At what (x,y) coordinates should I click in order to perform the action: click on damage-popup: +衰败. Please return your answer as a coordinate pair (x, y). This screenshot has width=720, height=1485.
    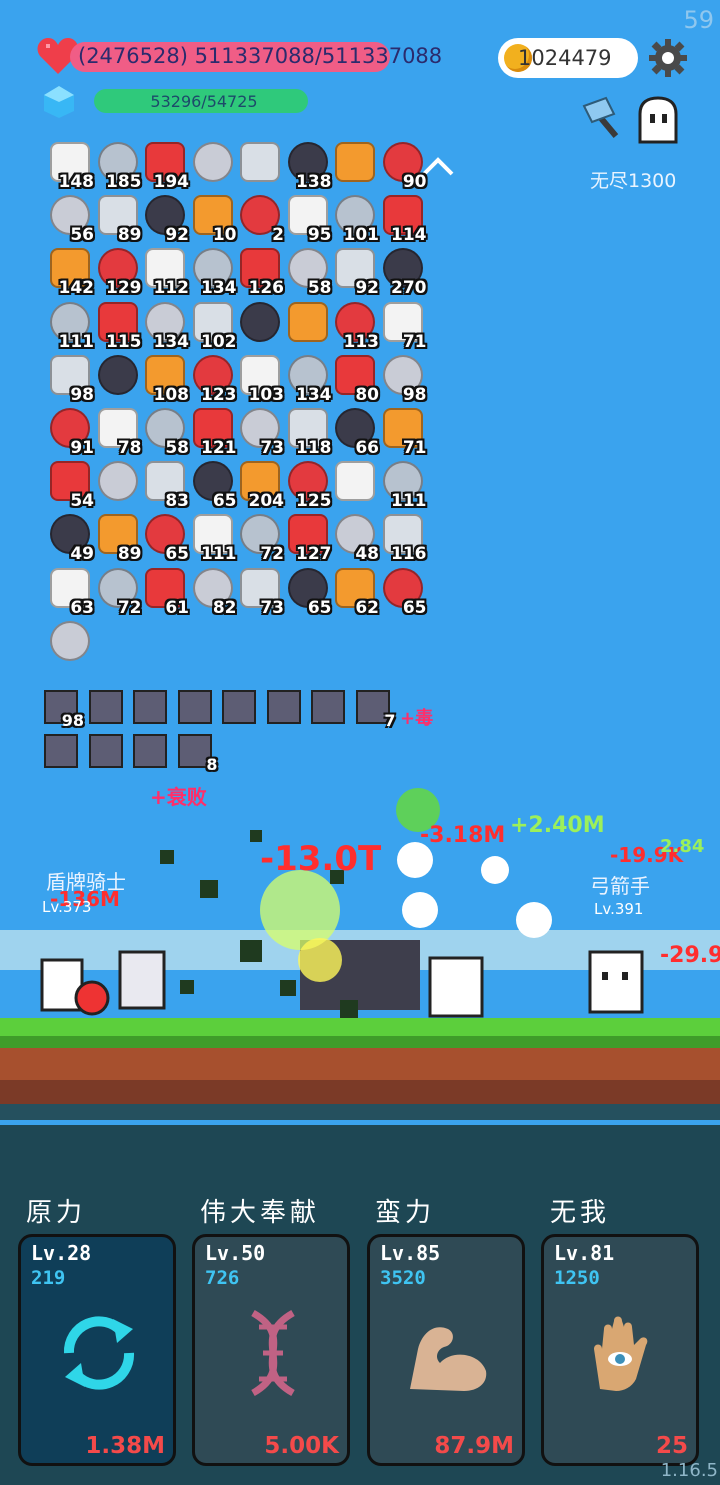
    Looking at the image, I should click on (178, 797).